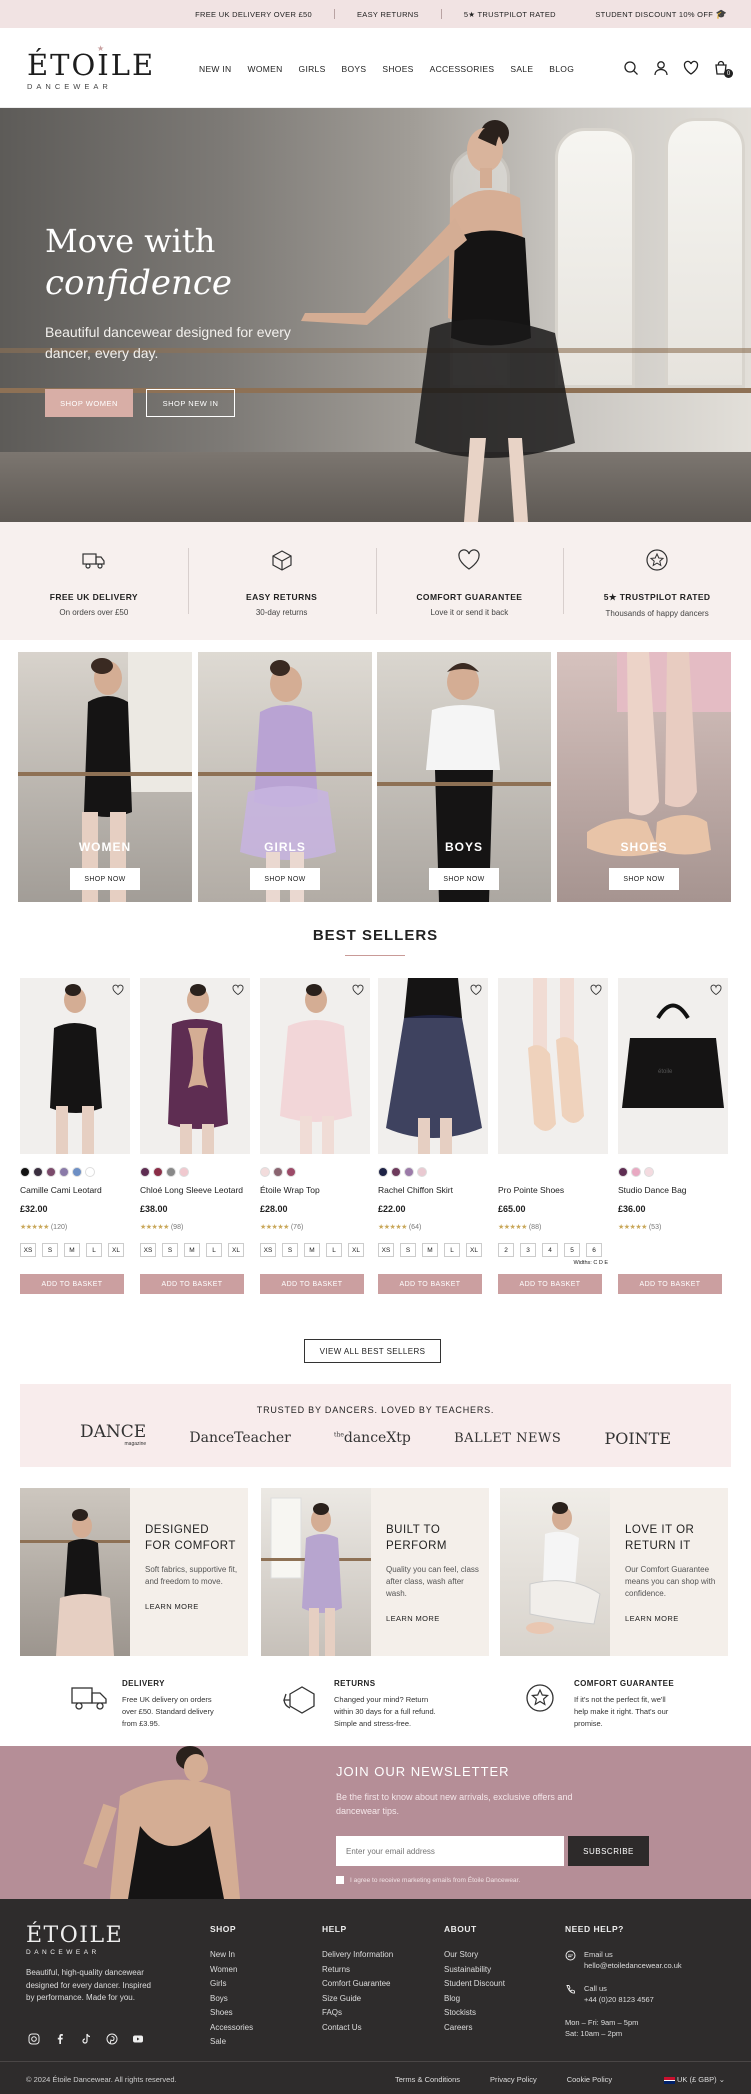  I want to click on subscribe-button: SUBSCRIBE, so click(608, 1851).